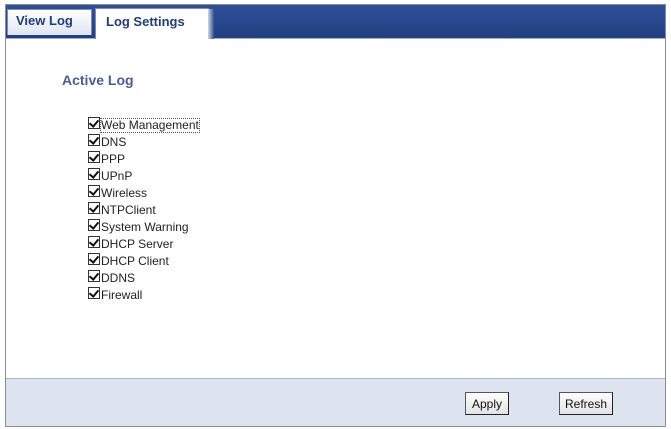  What do you see at coordinates (94, 293) in the screenshot?
I see `firewall-checkbox` at bounding box center [94, 293].